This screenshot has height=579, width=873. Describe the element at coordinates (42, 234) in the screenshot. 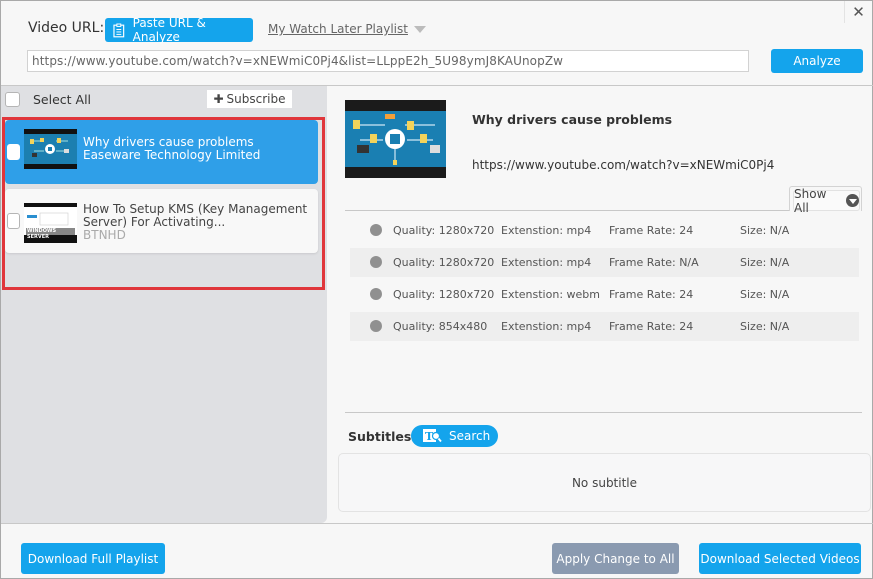

I see `thumbnail-caption: WINDOWS SERVER` at that location.